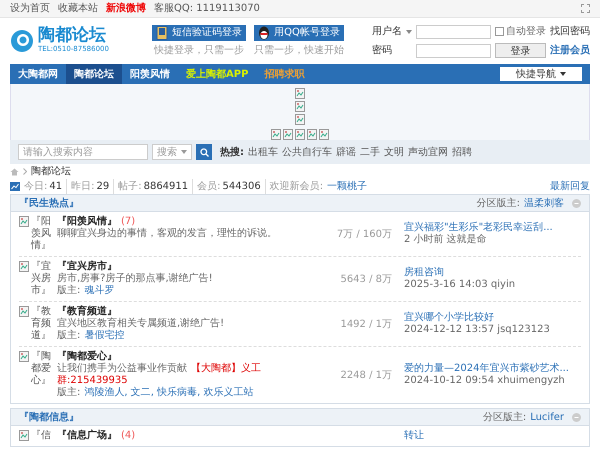 This screenshot has height=450, width=600. I want to click on stat-label: 帖子:, so click(130, 187).